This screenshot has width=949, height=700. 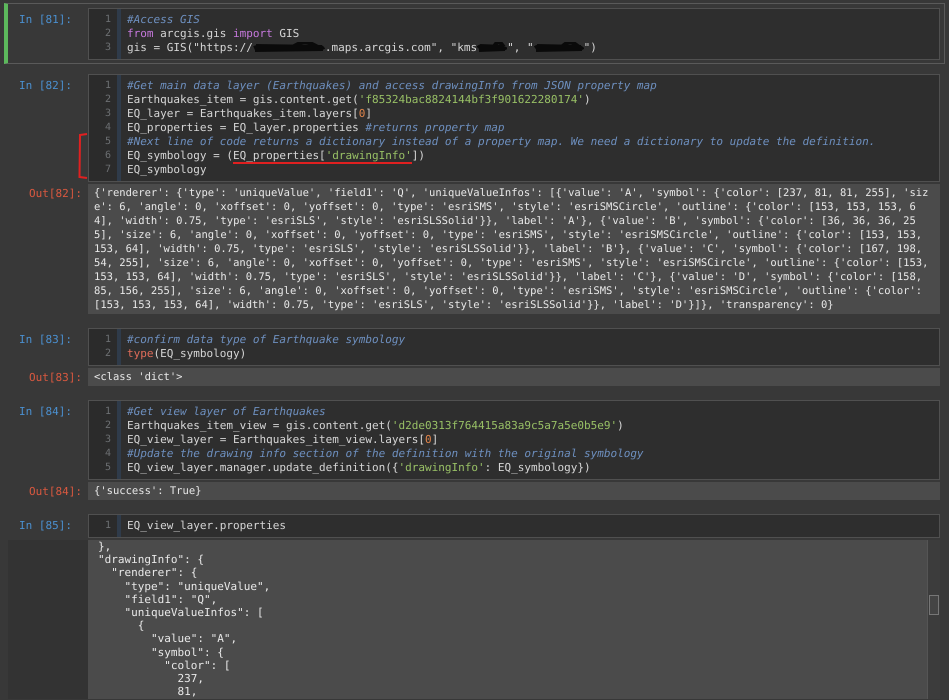 I want to click on output-line: "symbol": {, so click(x=187, y=652).